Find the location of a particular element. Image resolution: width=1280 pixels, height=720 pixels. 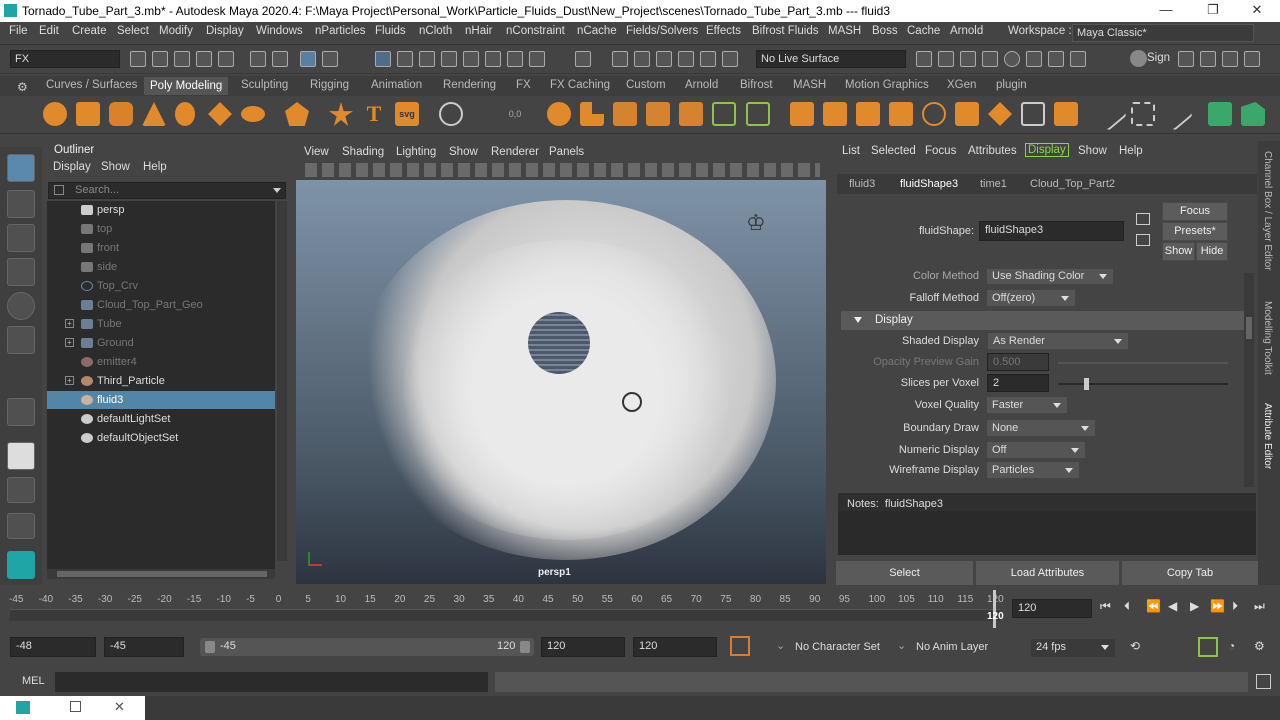

copy-tab-button: Copy Tab is located at coordinates (1190, 573).